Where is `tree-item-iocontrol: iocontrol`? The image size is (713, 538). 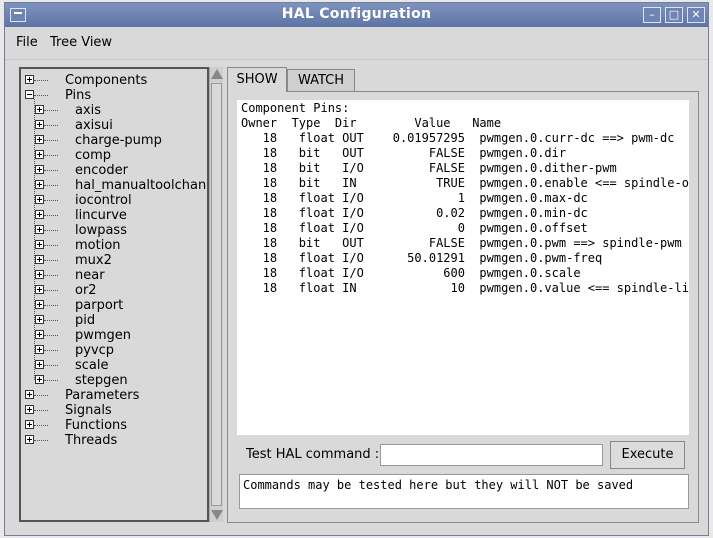 tree-item-iocontrol: iocontrol is located at coordinates (114, 200).